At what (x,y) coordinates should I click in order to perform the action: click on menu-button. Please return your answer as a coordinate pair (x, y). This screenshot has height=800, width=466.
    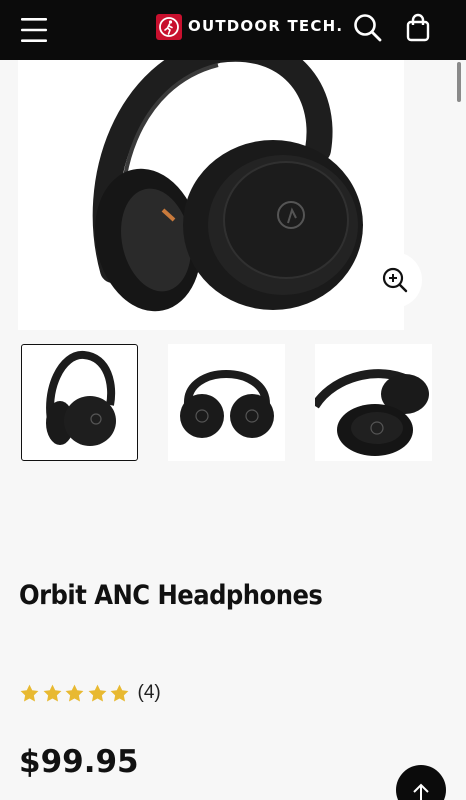
    Looking at the image, I should click on (34, 30).